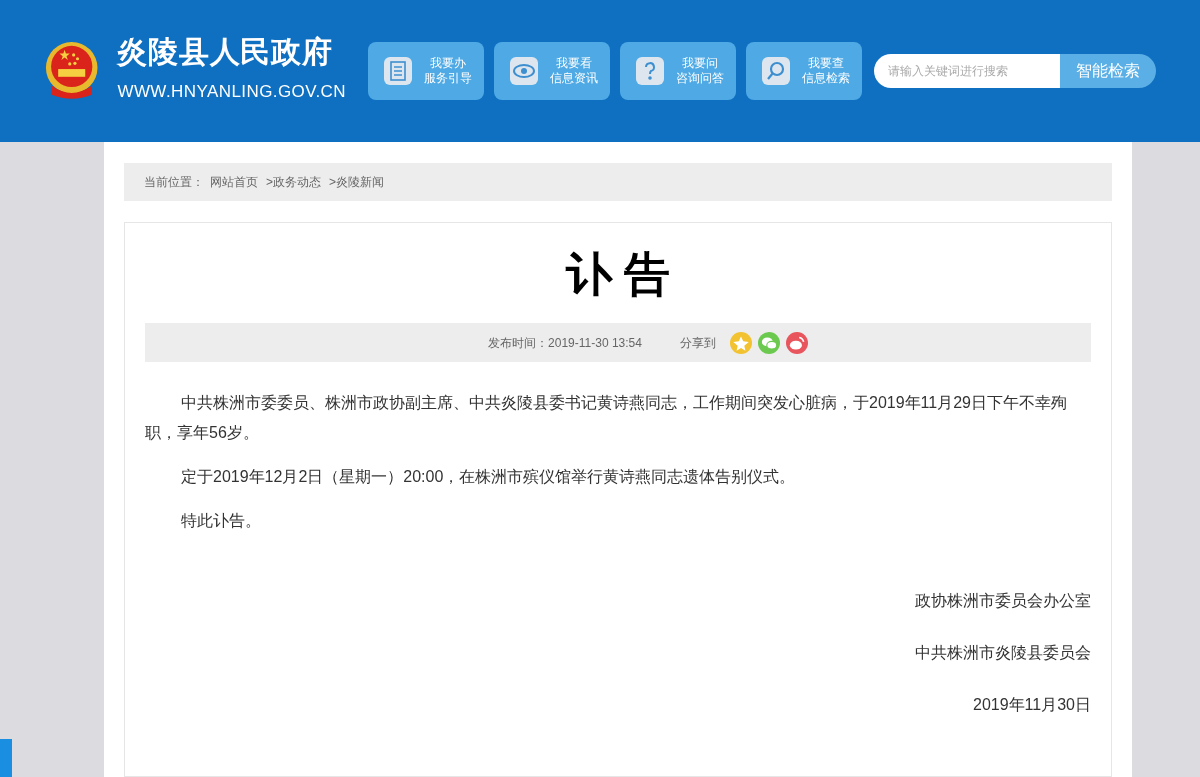  I want to click on search-field: 请输入关键词进行搜索, so click(967, 71).